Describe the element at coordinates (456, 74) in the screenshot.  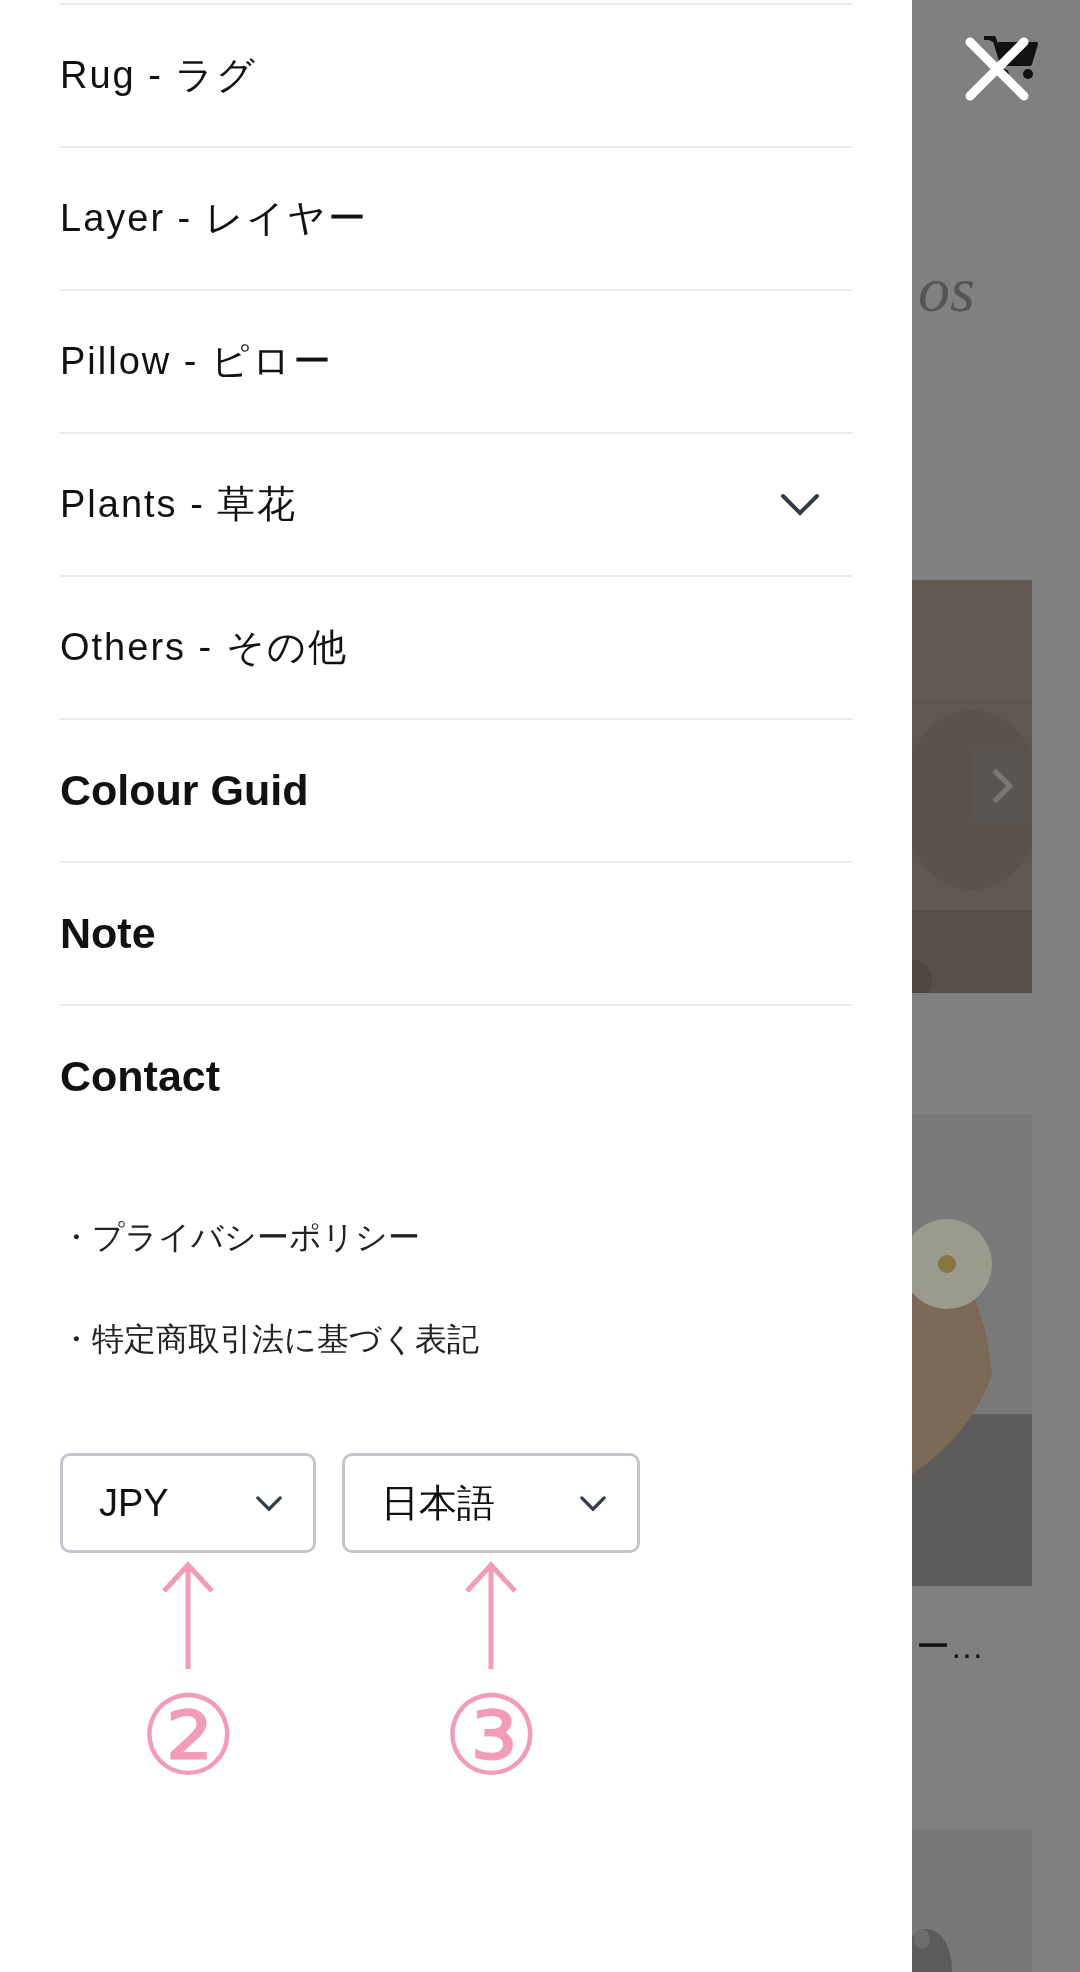
I see `menu-item: Rug - ラグ` at that location.